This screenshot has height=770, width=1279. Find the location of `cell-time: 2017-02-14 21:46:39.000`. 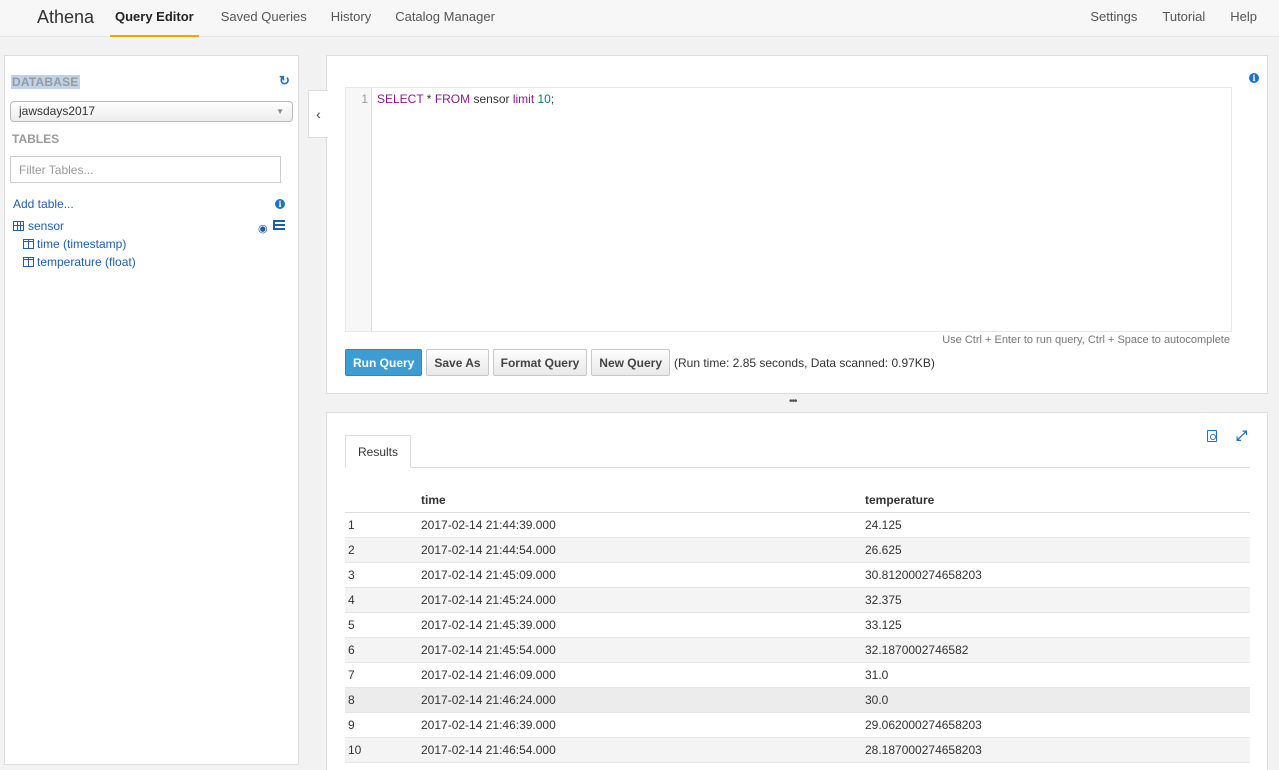

cell-time: 2017-02-14 21:46:39.000 is located at coordinates (643, 725).